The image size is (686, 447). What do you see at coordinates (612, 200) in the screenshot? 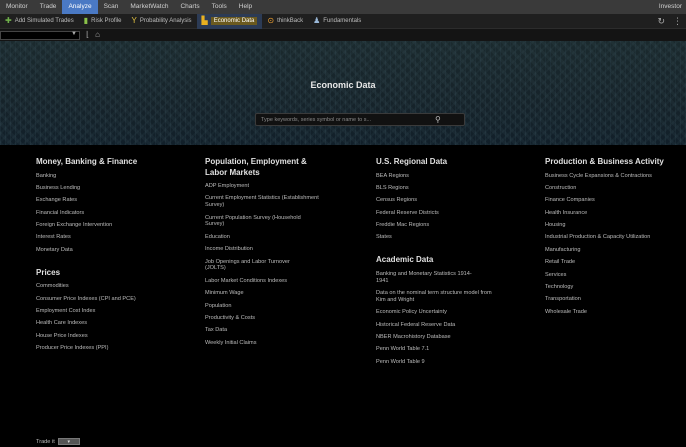
I see `category-link: Finance Companies` at bounding box center [612, 200].